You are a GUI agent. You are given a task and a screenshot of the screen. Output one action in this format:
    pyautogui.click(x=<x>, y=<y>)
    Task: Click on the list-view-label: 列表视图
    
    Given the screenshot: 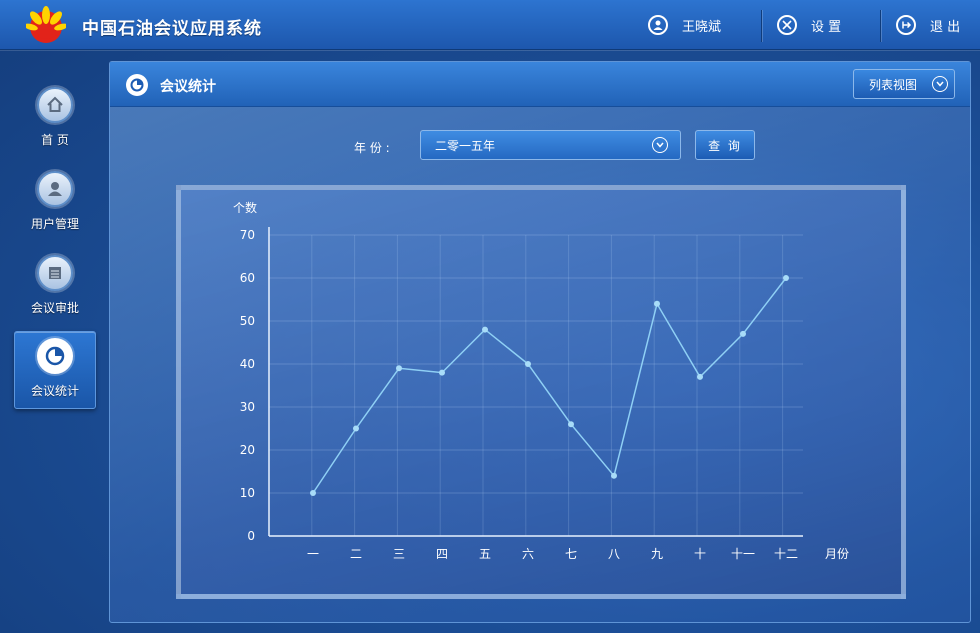 What is the action you would take?
    pyautogui.click(x=893, y=84)
    